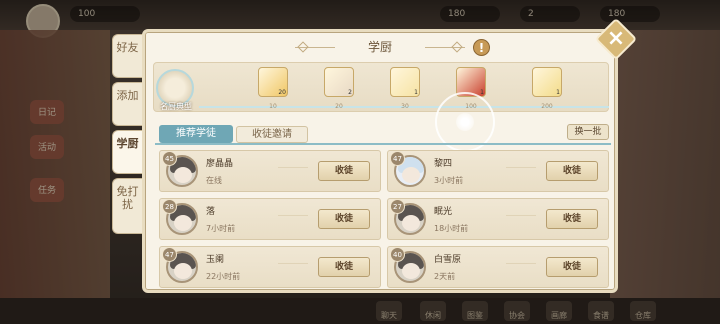 The height and width of the screenshot is (324, 720). I want to click on level-badge: 27, so click(397, 206).